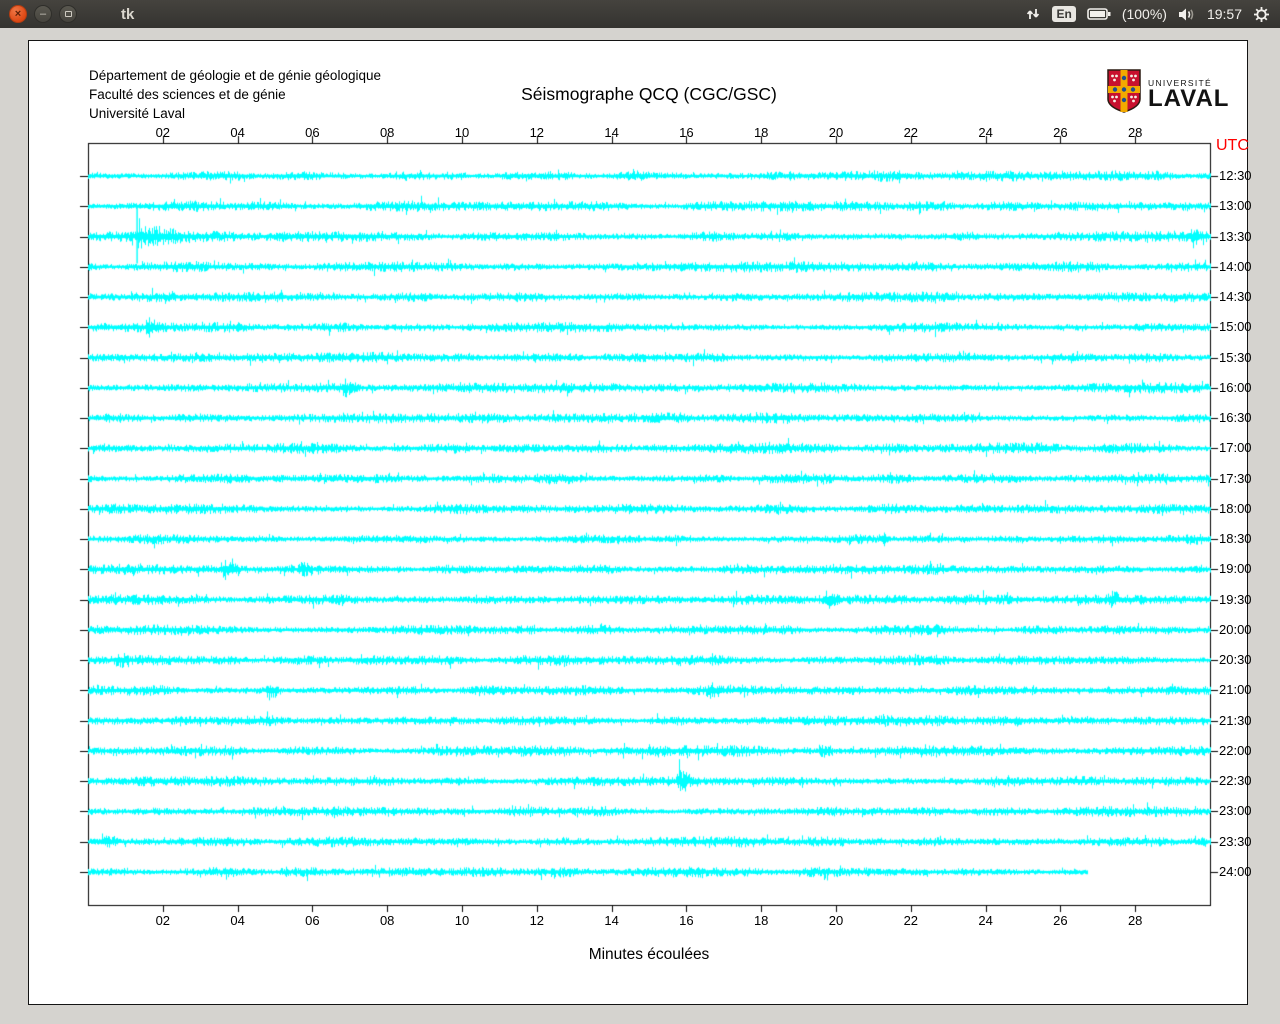 The image size is (1280, 1024). I want to click on volume-icon, so click(1187, 14).